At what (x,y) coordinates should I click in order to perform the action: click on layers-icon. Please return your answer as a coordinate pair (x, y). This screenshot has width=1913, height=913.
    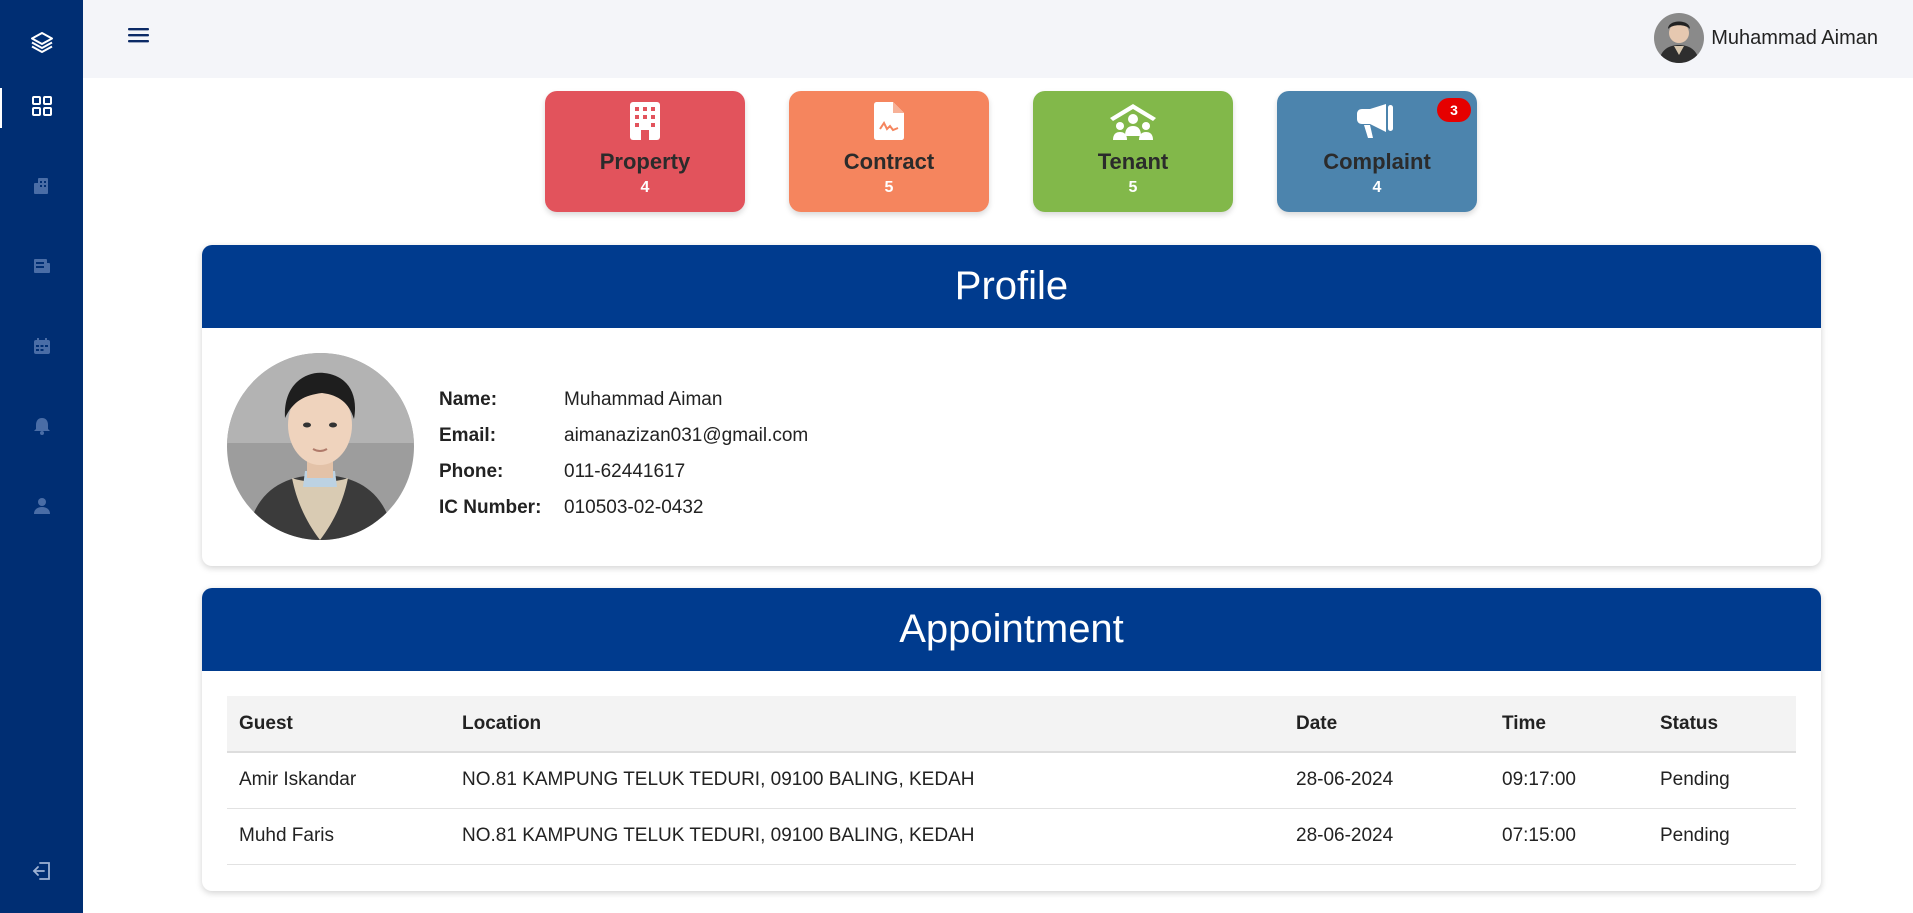
    Looking at the image, I should click on (42, 42).